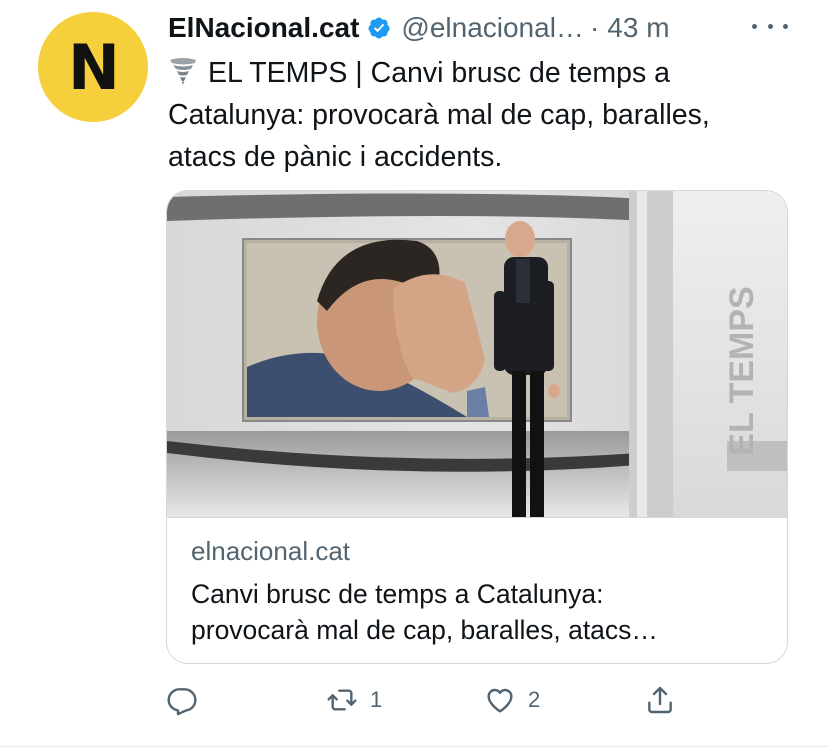 The image size is (828, 751). I want to click on tweet-header: ElNacional.cat @elnacional… · 43 m, so click(488, 28).